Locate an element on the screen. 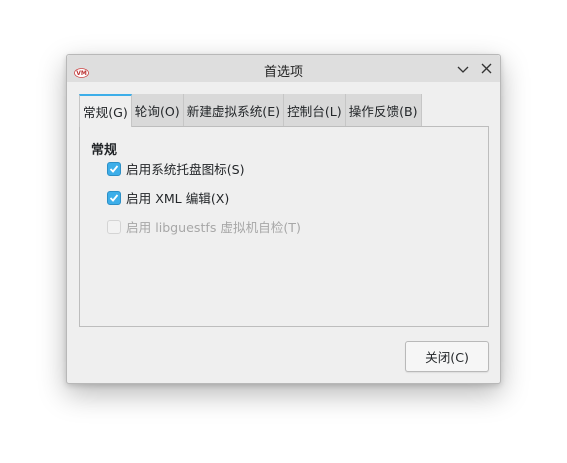 This screenshot has height=463, width=567. close-button: 关闭(C) is located at coordinates (447, 356).